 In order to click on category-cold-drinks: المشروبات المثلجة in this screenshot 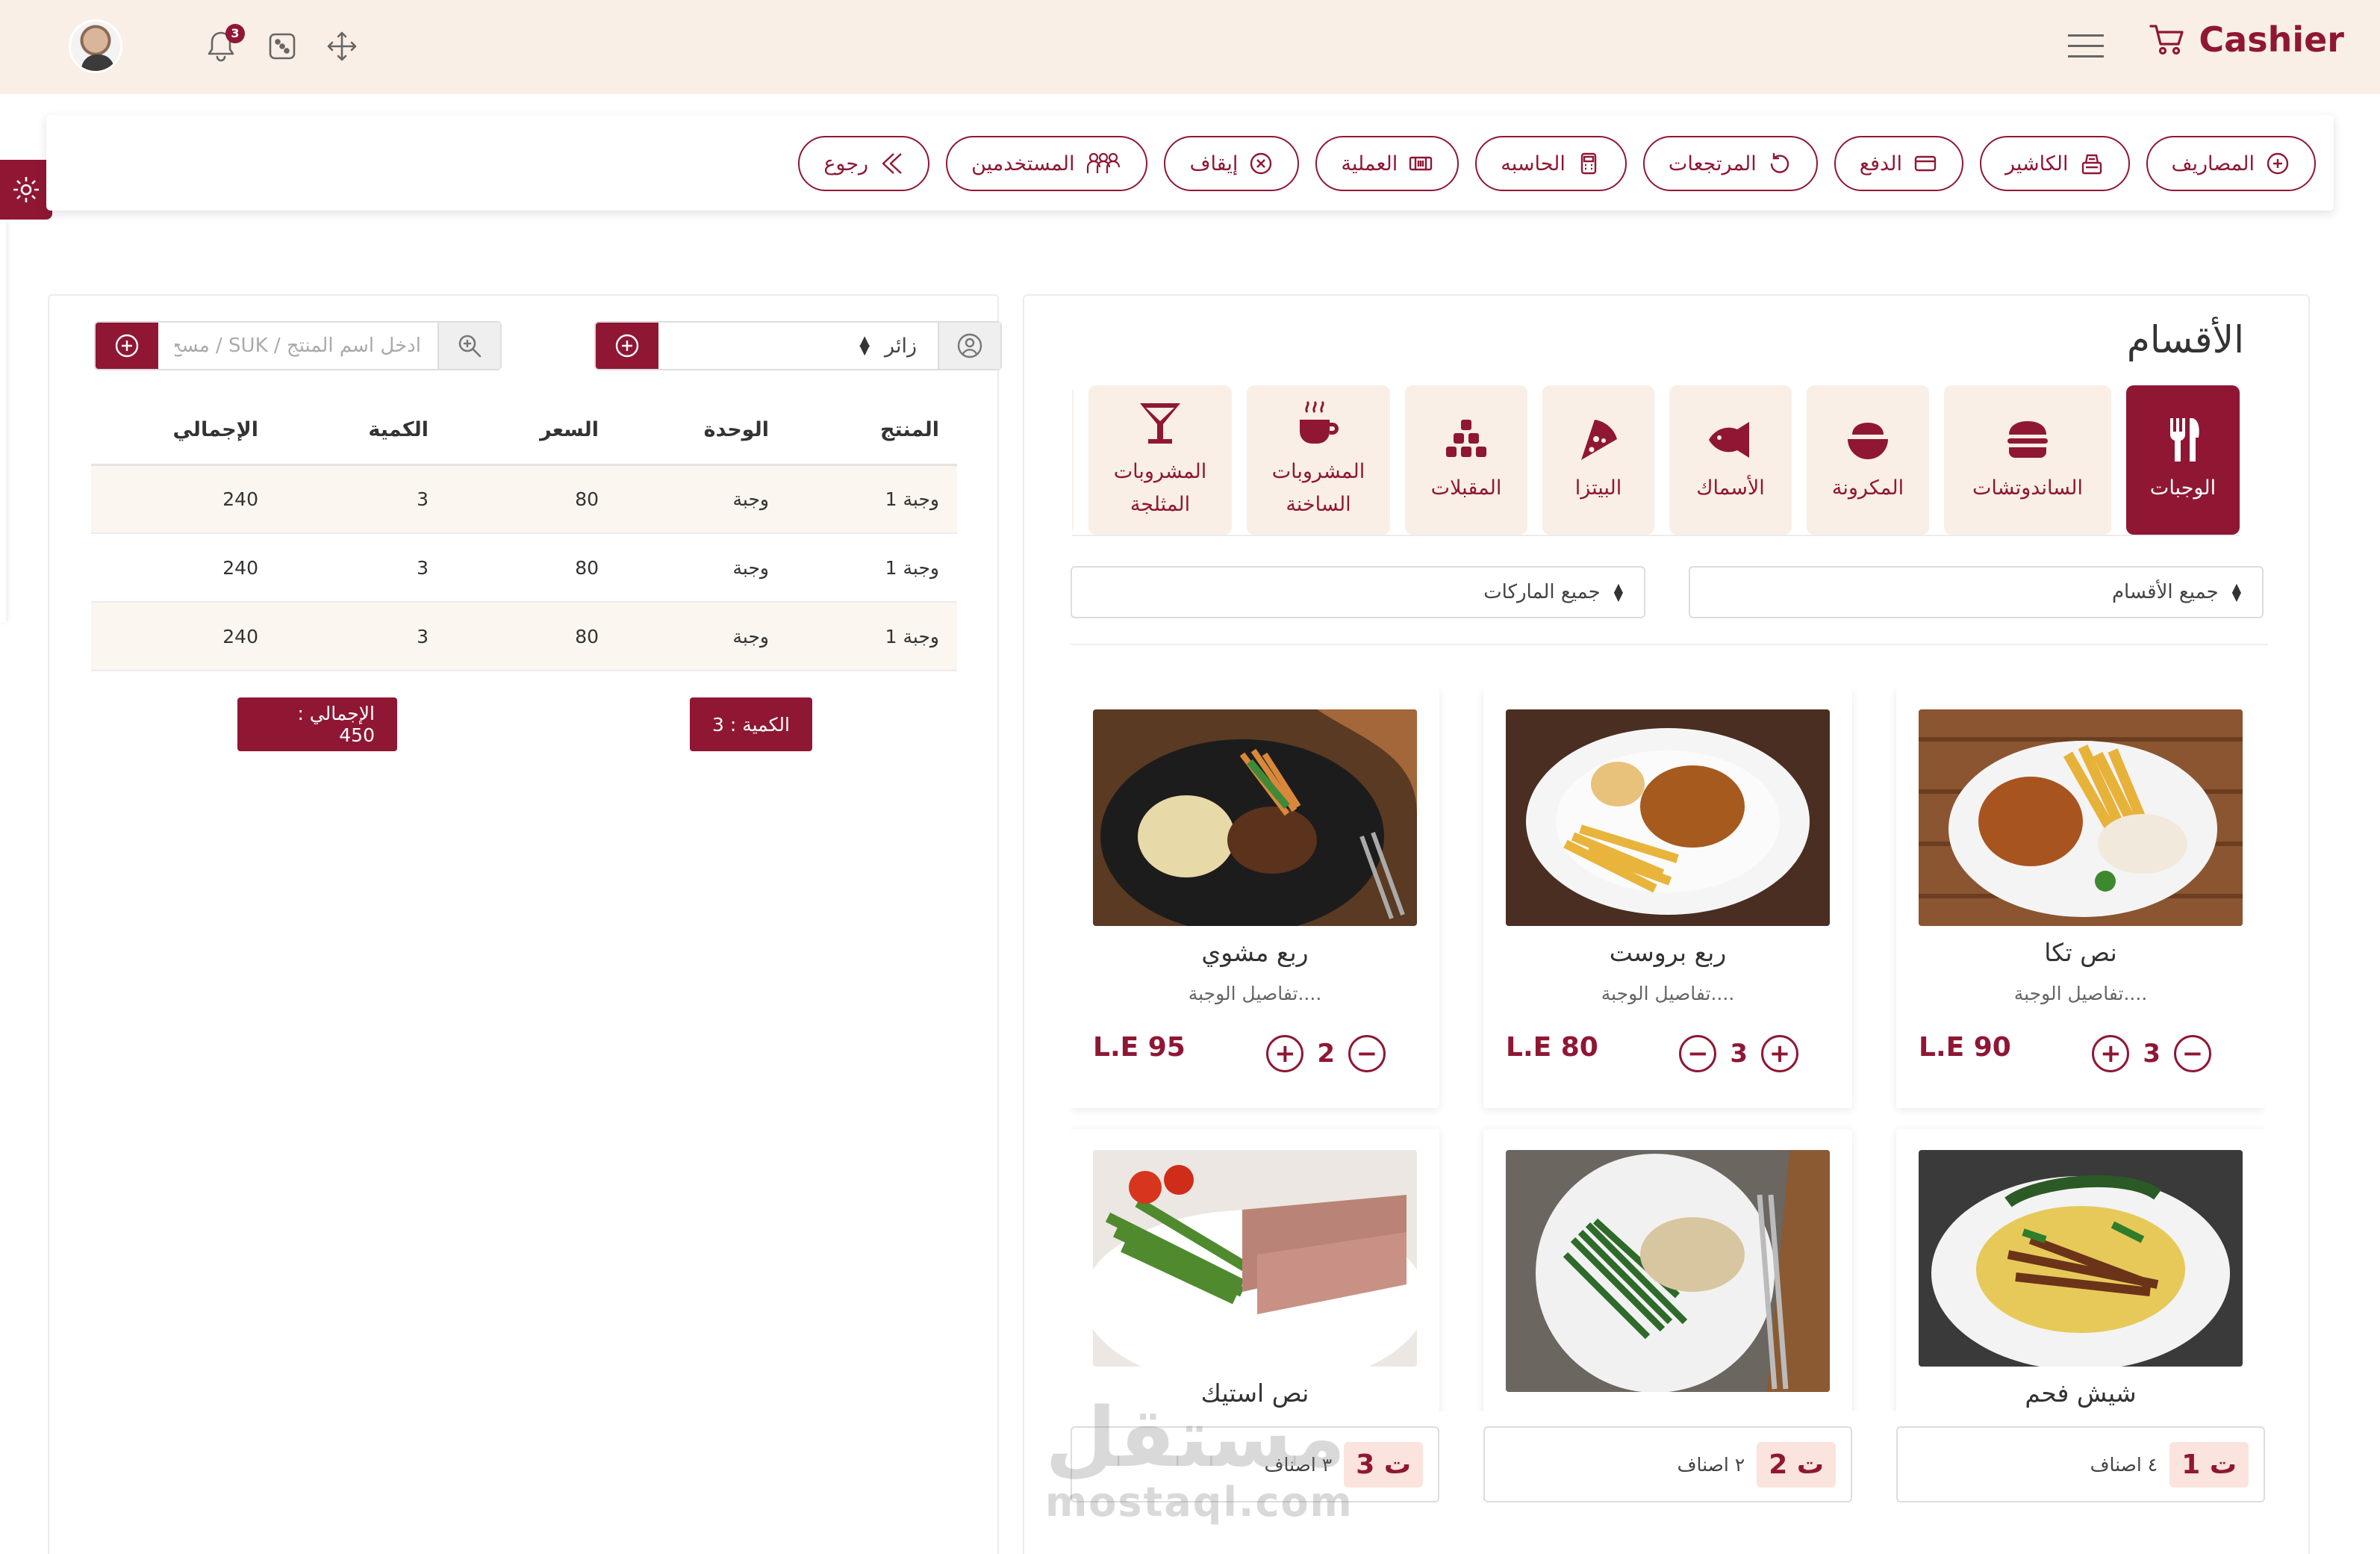, I will do `click(1160, 460)`.